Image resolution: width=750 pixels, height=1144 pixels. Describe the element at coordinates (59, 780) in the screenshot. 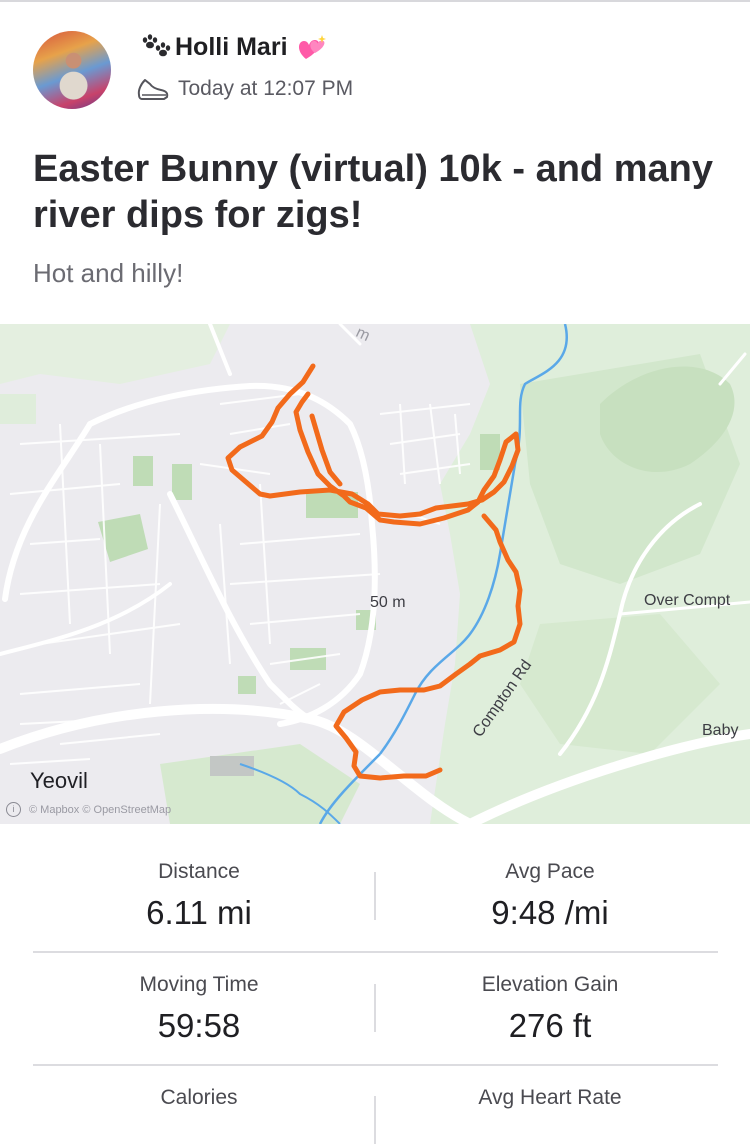

I see `town-label-yeovil: Yeovil` at that location.